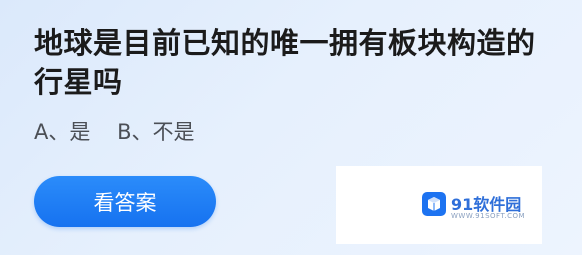 Image resolution: width=582 pixels, height=255 pixels. I want to click on watermark: 91软件园 WWW.91SOFT.COM, so click(439, 205).